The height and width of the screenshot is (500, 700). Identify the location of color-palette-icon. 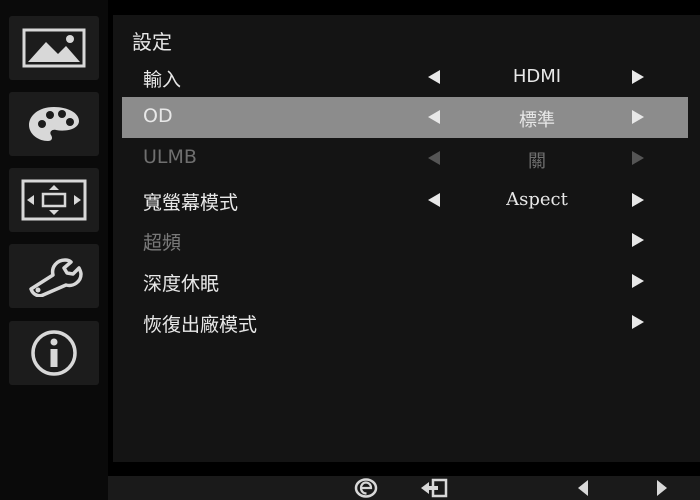
(54, 124).